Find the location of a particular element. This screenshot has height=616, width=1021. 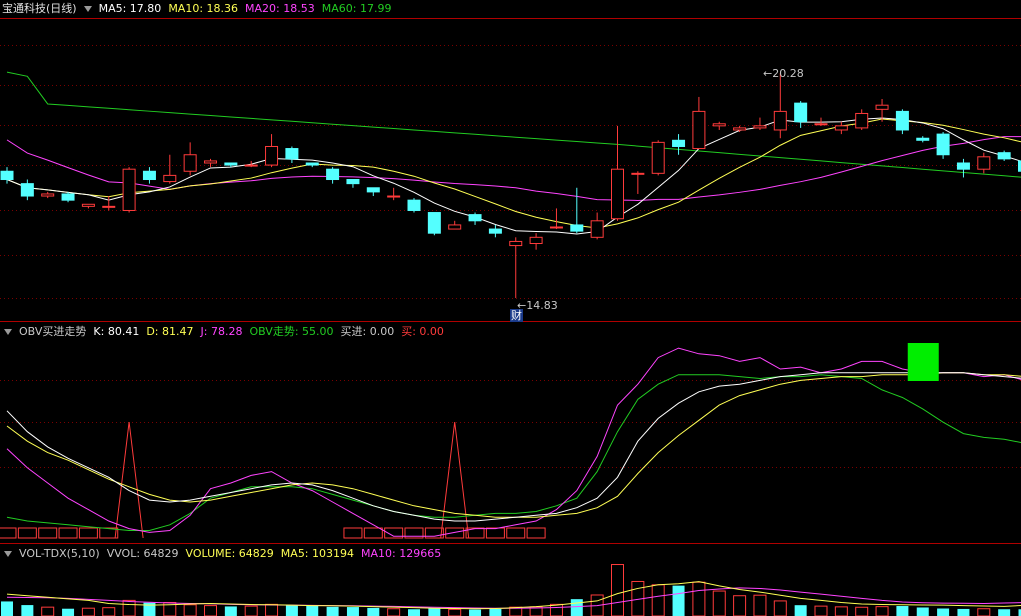

financial-report-badge: 财 is located at coordinates (516, 315).